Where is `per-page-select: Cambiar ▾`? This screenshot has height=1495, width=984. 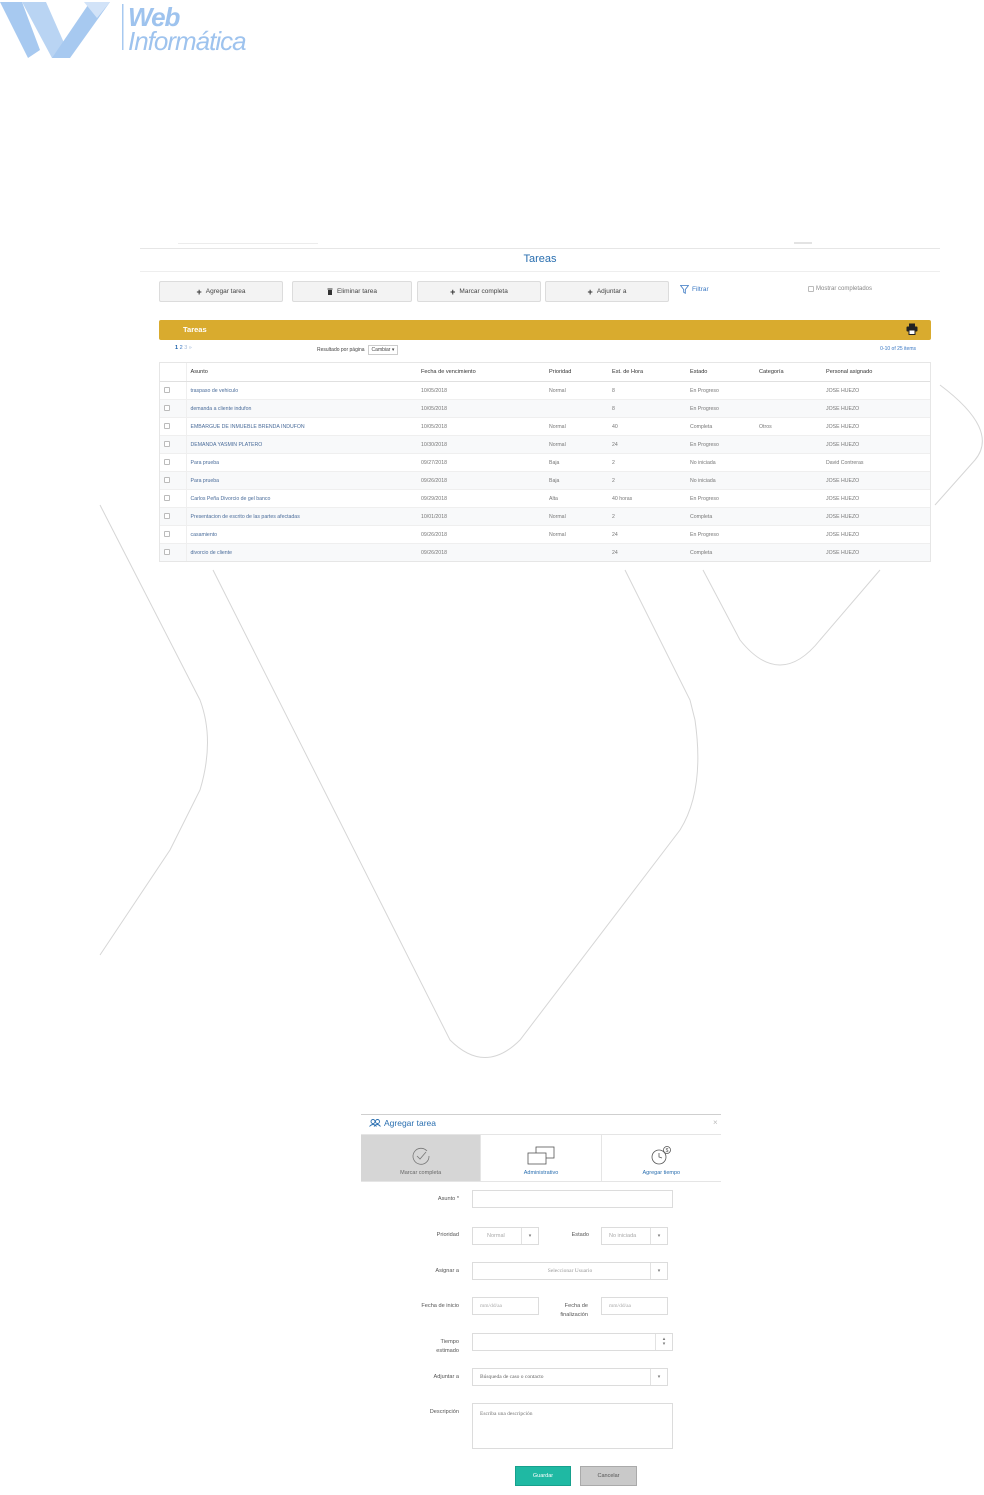
per-page-select: Cambiar ▾ is located at coordinates (383, 350).